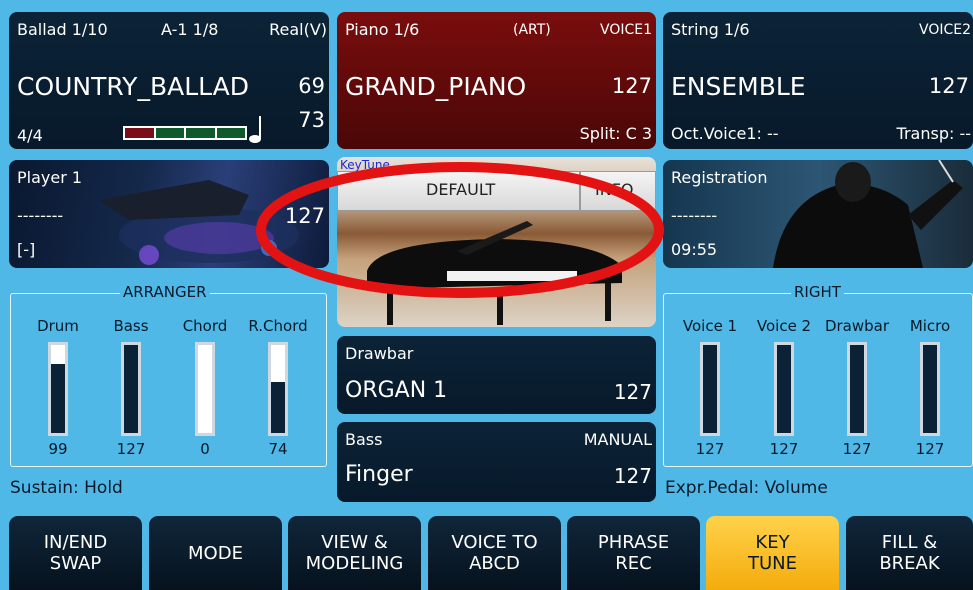 This screenshot has width=973, height=590. What do you see at coordinates (617, 439) in the screenshot?
I see `bass-mode: MANUAL` at bounding box center [617, 439].